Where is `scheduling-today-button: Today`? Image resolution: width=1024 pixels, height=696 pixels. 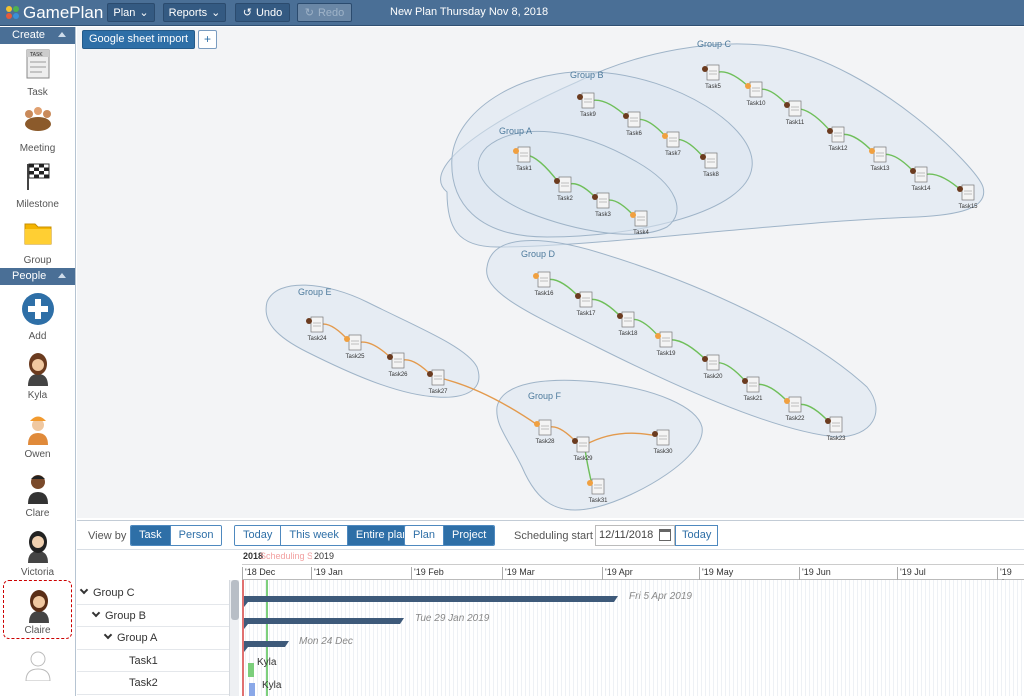 scheduling-today-button: Today is located at coordinates (697, 535).